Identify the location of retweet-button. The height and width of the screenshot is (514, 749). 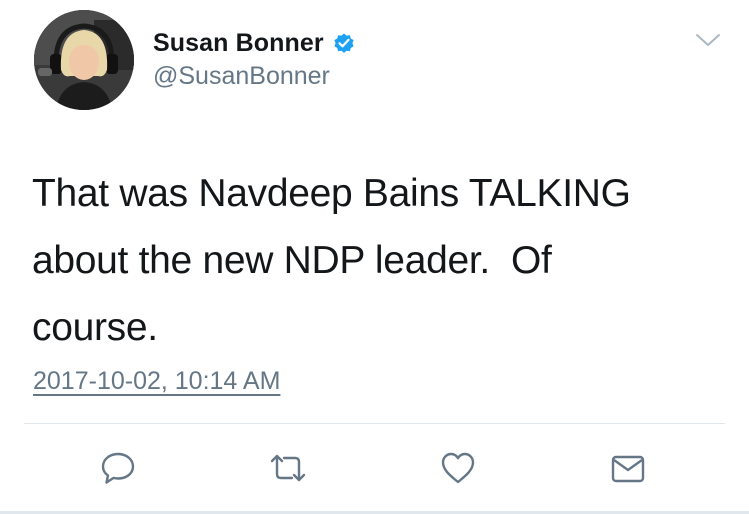
(288, 468).